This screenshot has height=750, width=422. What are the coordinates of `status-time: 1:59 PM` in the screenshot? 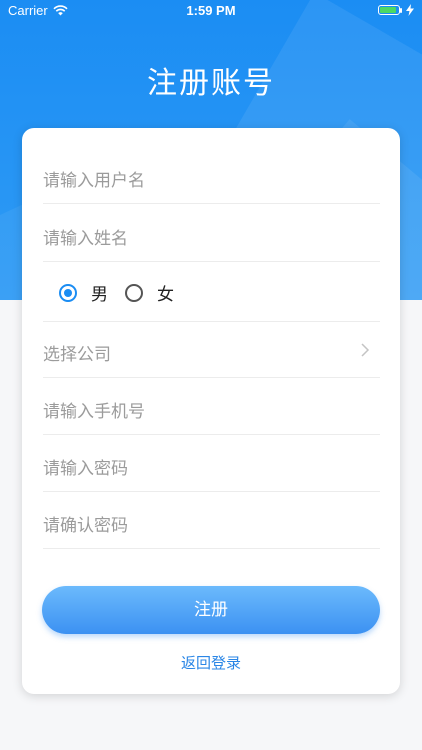 It's located at (211, 10).